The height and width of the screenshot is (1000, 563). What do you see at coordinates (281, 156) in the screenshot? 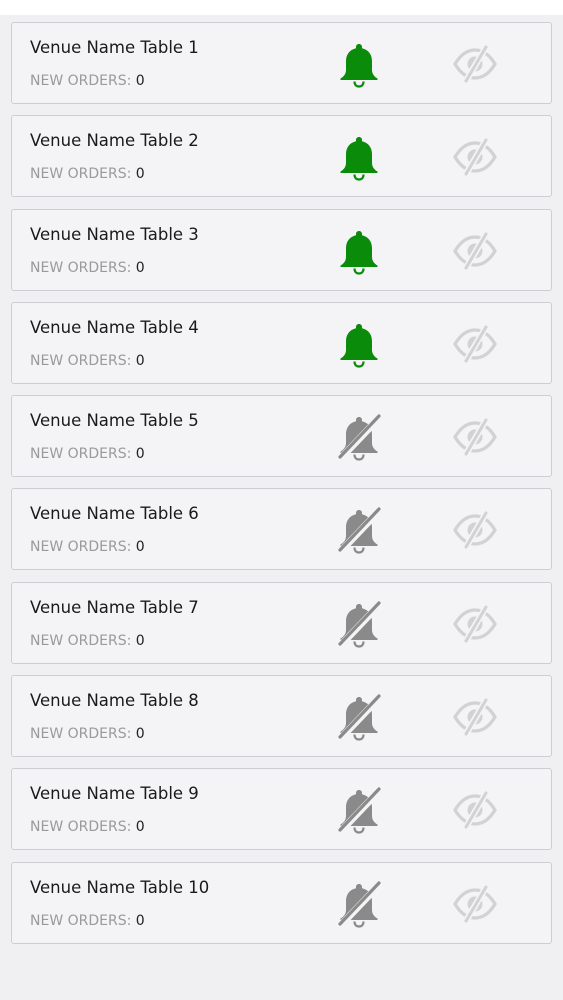
I see `venue-card: Venue Name Table 2 NEW ORDERS: 0` at bounding box center [281, 156].